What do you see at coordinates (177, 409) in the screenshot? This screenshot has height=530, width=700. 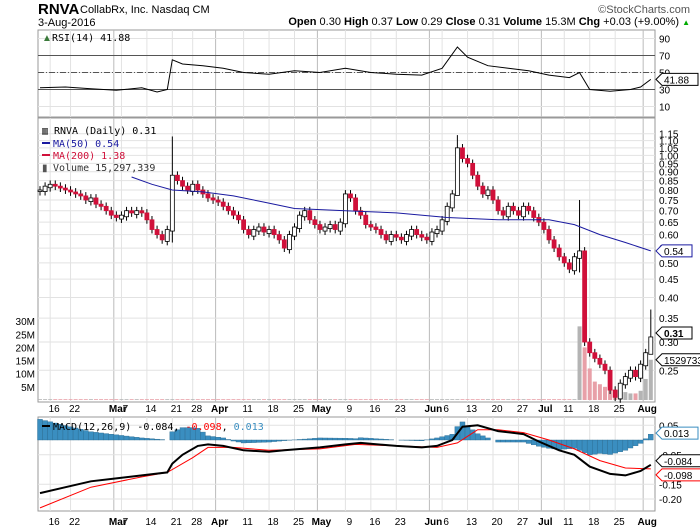 I see `x-tick-label: 21` at bounding box center [177, 409].